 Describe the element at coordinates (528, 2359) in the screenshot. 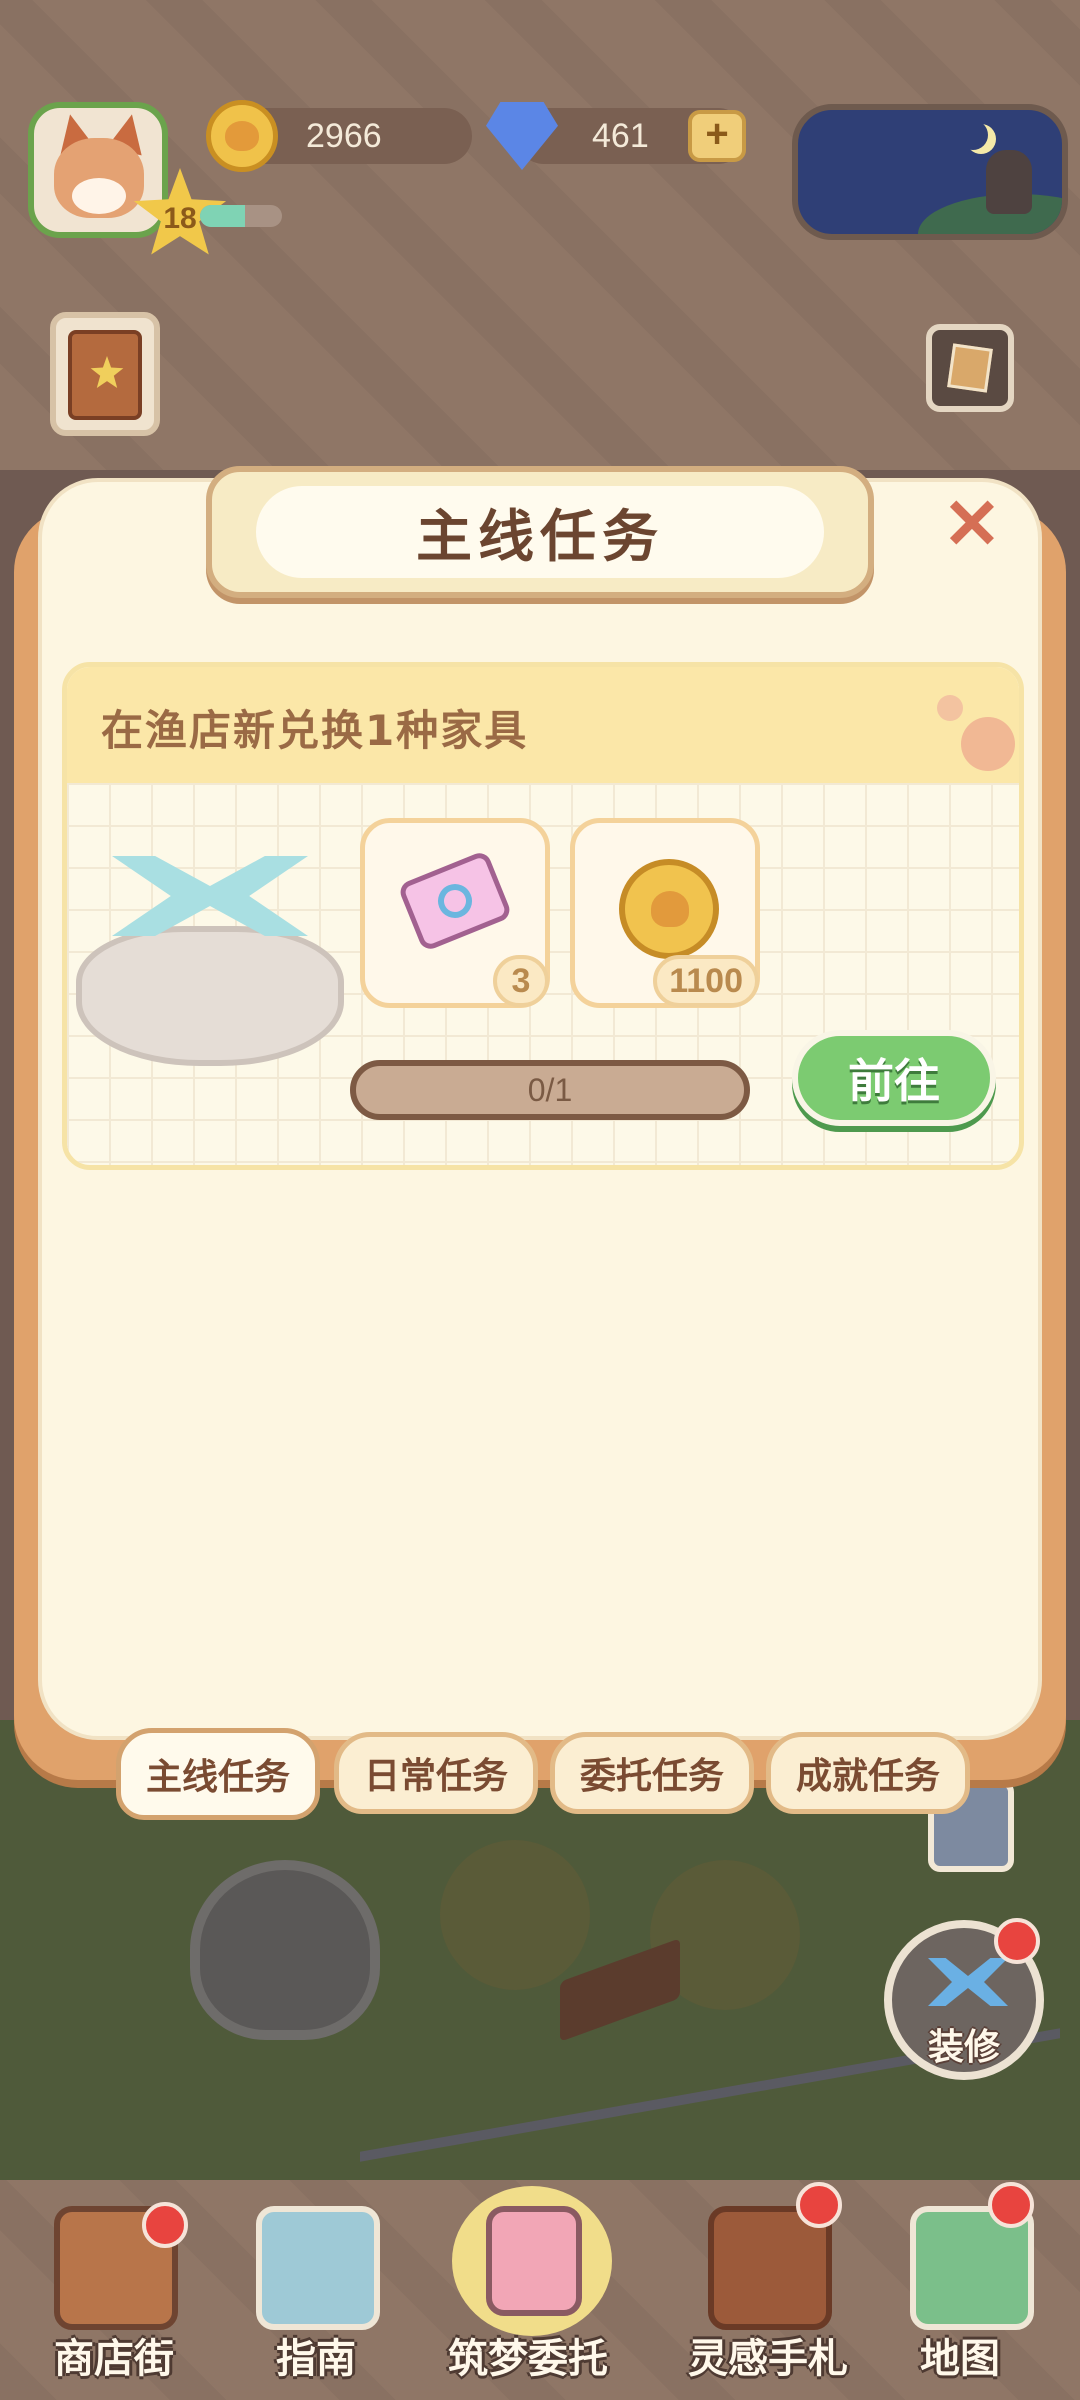

I see `nav-label: 筑梦委托` at that location.